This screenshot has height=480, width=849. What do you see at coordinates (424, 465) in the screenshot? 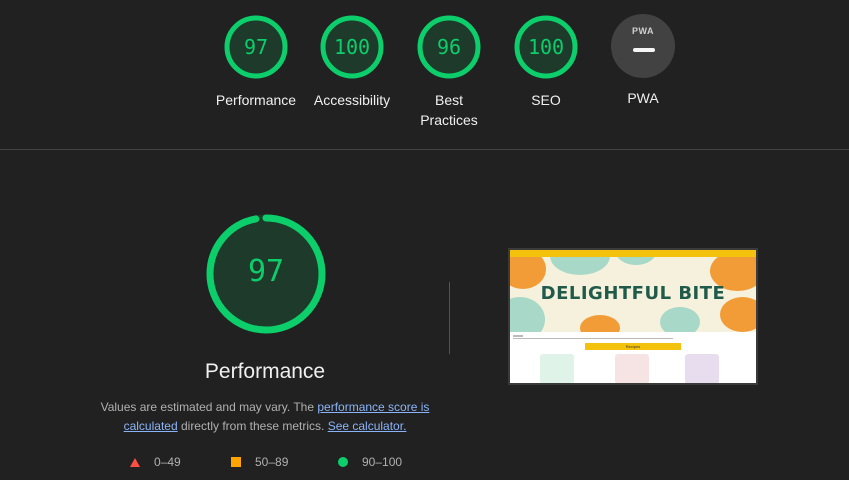
I see `score-legend: 0–49 50–89 90–100` at bounding box center [424, 465].